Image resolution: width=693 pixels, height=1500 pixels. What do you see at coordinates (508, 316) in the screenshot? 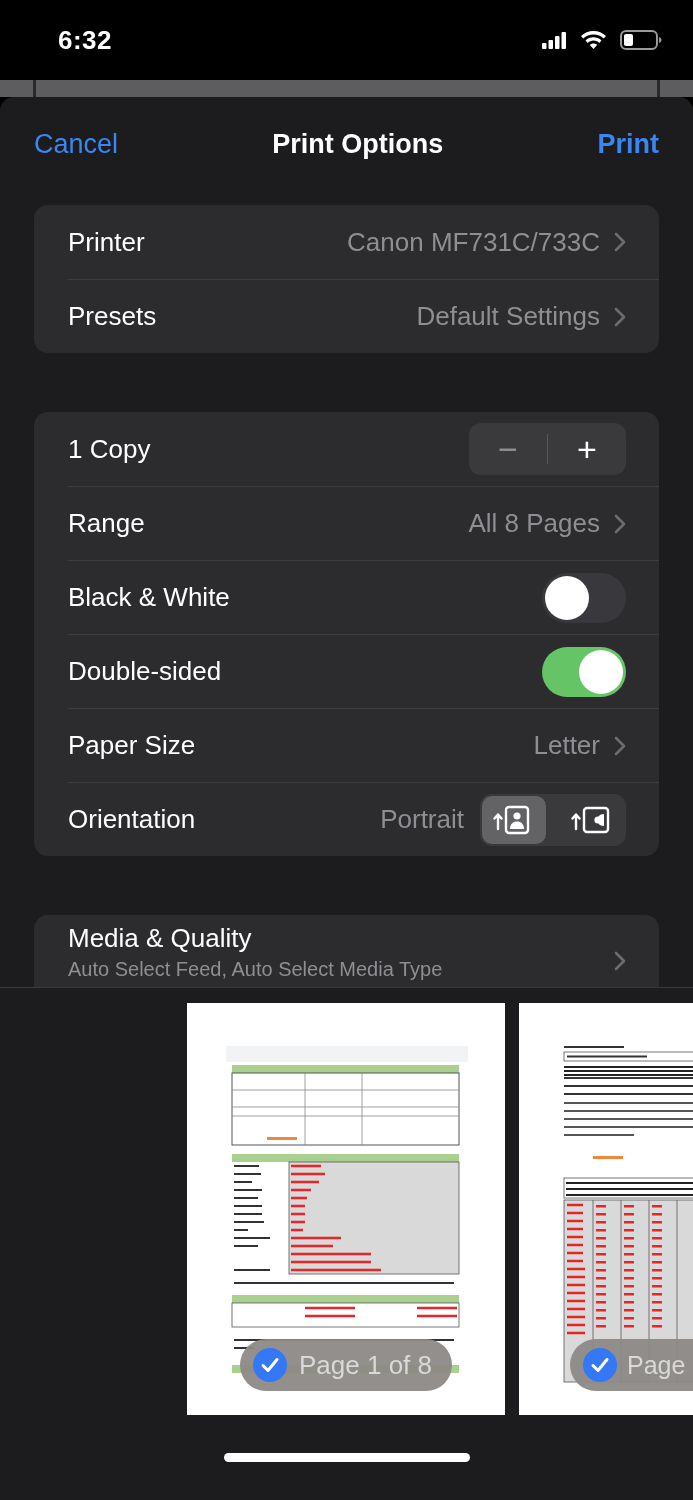
I see `setting-value: Default Settings` at bounding box center [508, 316].